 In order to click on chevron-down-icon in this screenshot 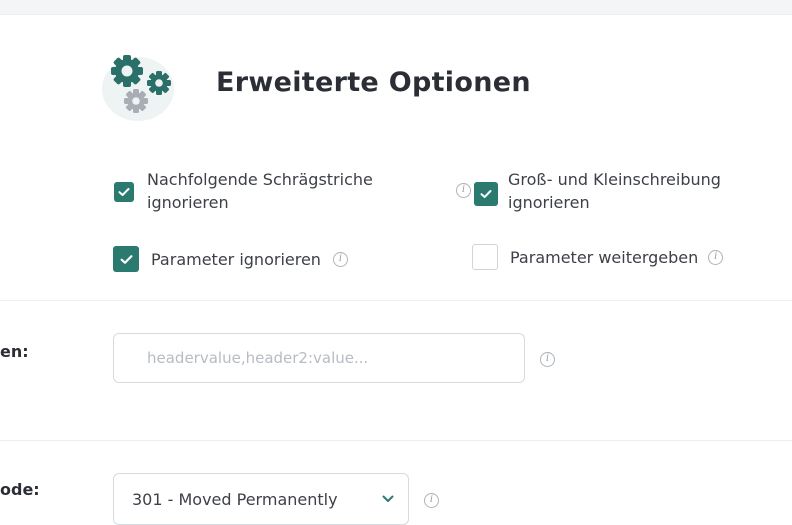, I will do `click(388, 498)`.